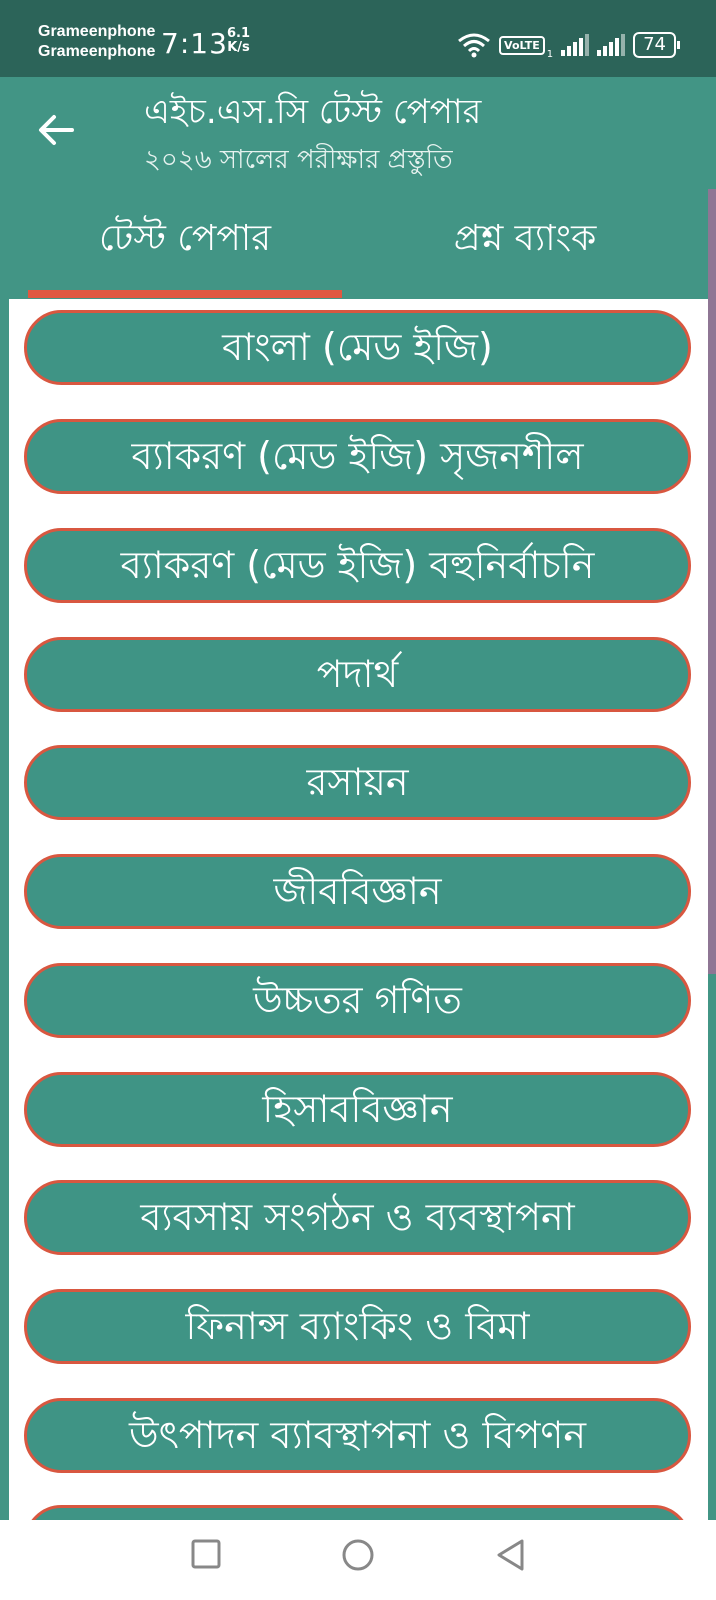 The width and height of the screenshot is (716, 1600). I want to click on volte-badge: VoLTE, so click(522, 45).